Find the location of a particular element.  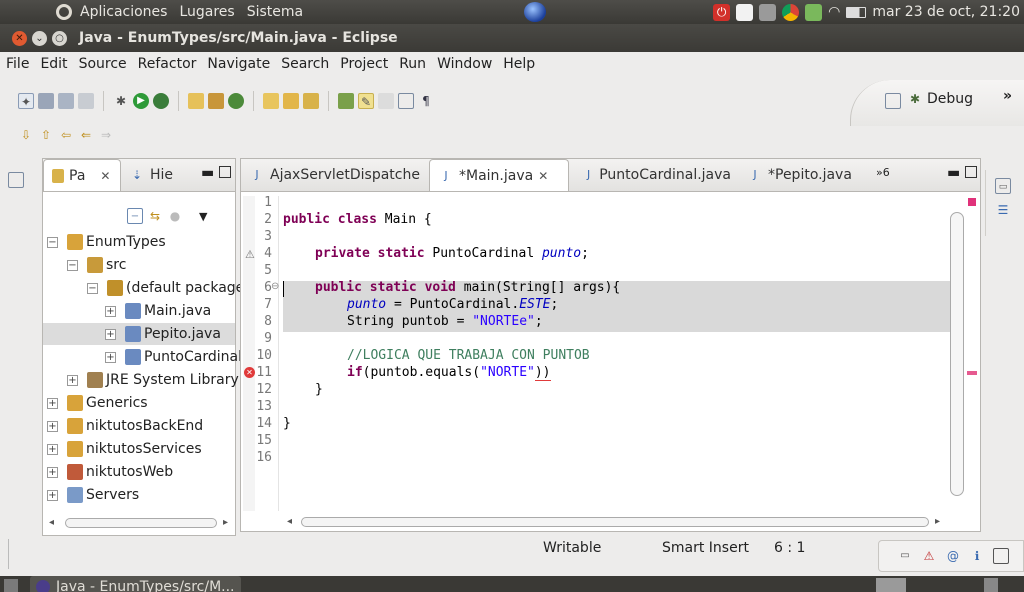

search-icon is located at coordinates (311, 101).